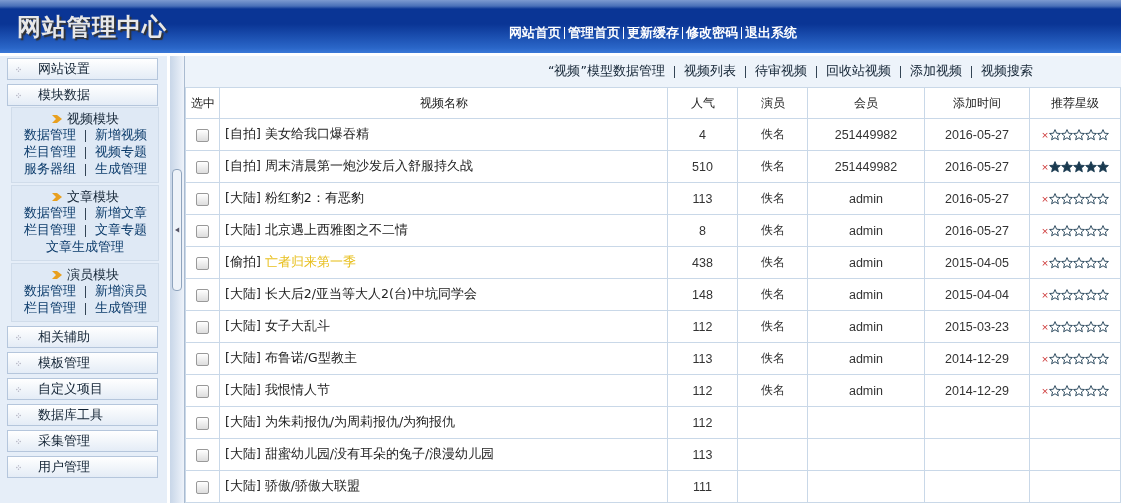  What do you see at coordinates (772, 230) in the screenshot?
I see `table-cell: 佚名` at bounding box center [772, 230].